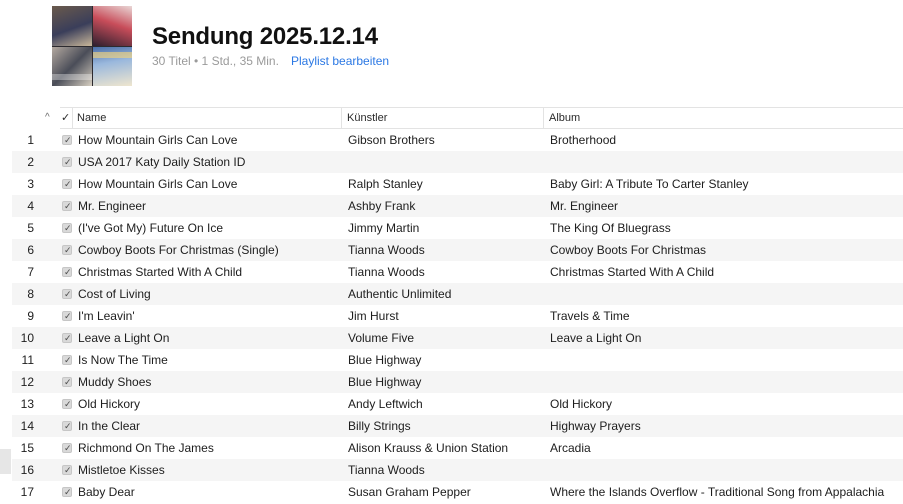 The width and height of the screenshot is (903, 504). I want to click on track-artist: Gibson Brothers, so click(391, 140).